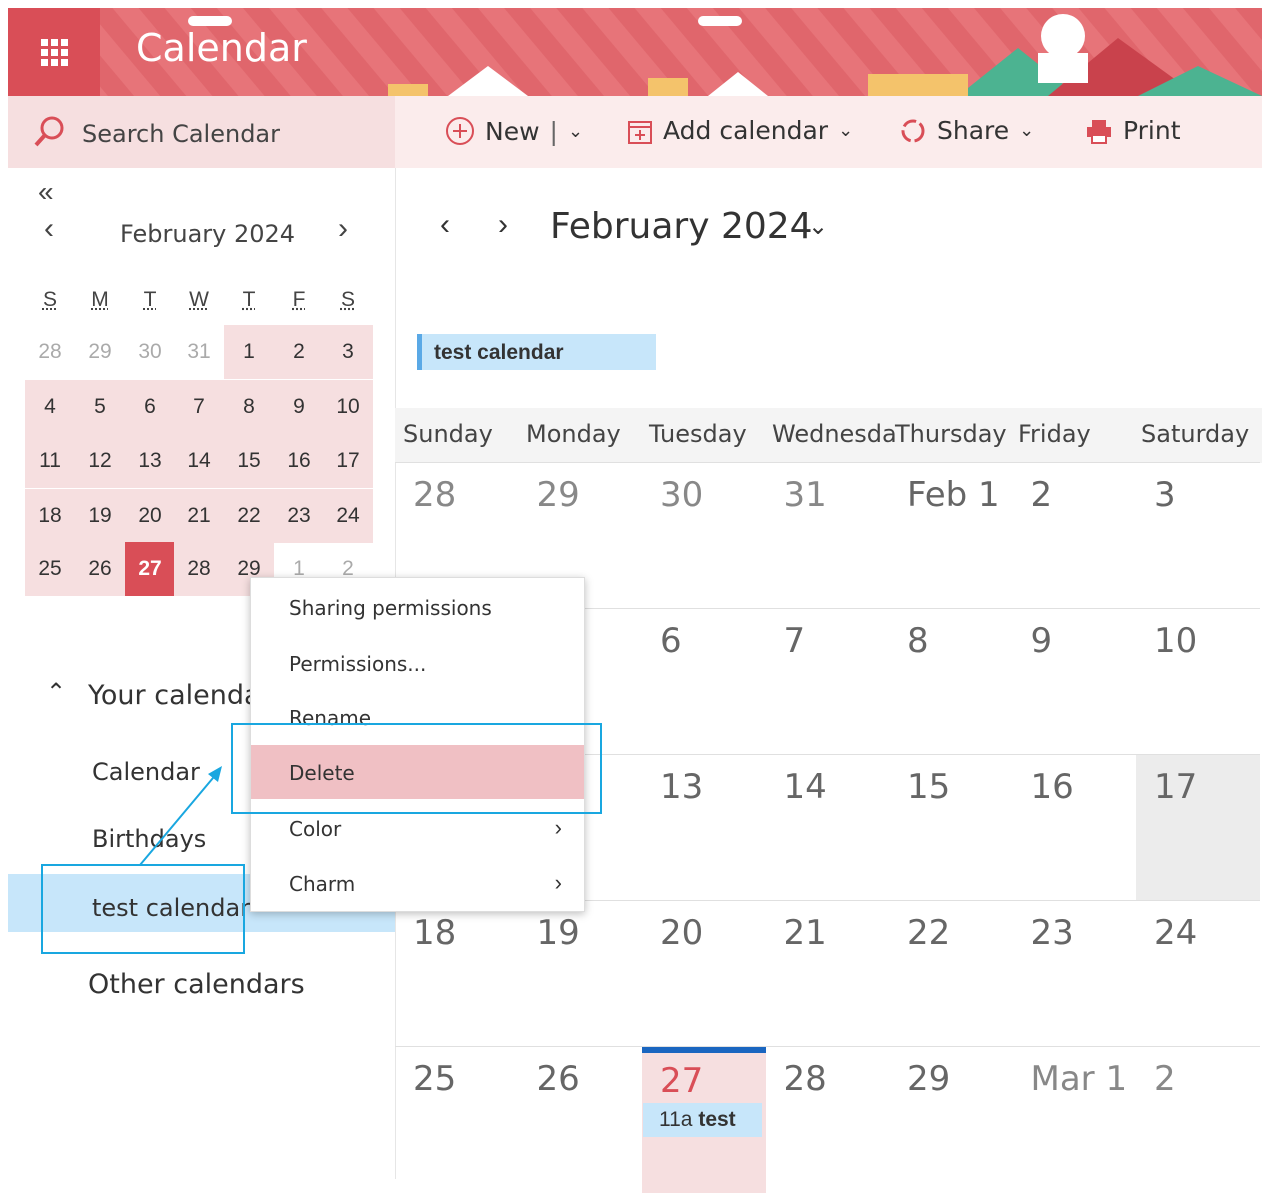  Describe the element at coordinates (558, 827) in the screenshot. I see `chevron-right-icon: ›` at that location.